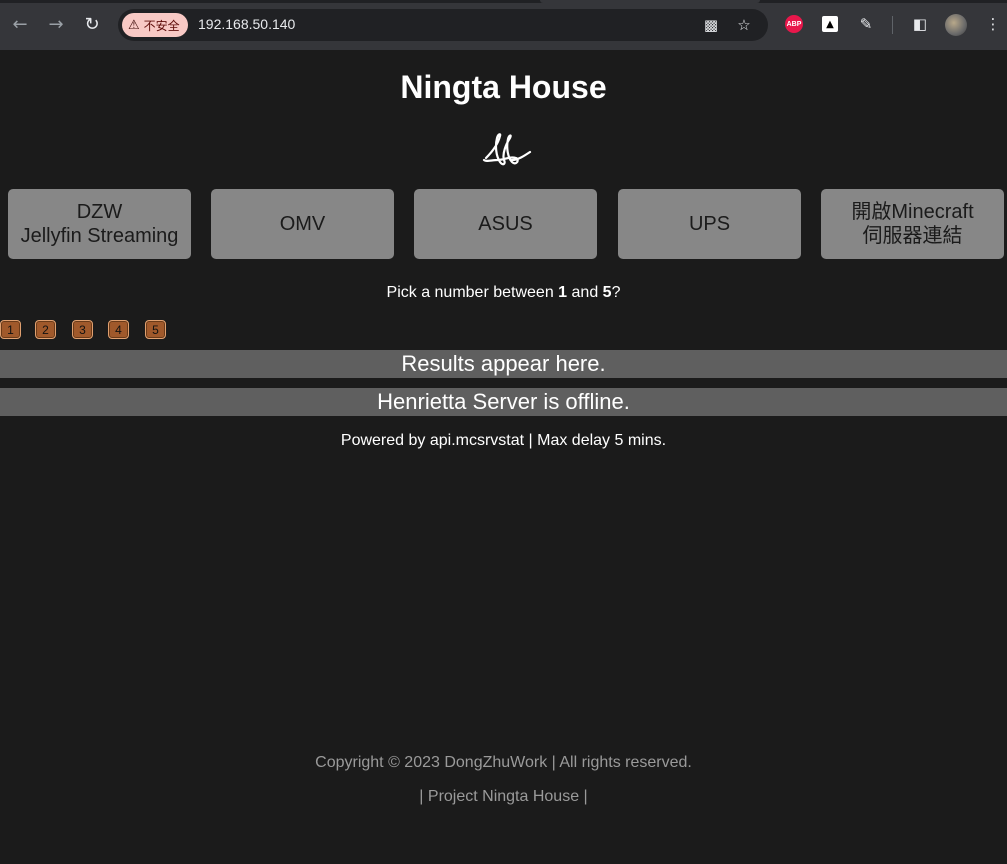 This screenshot has height=864, width=1007. Describe the element at coordinates (503, 1) in the screenshot. I see `tab-strip` at that location.